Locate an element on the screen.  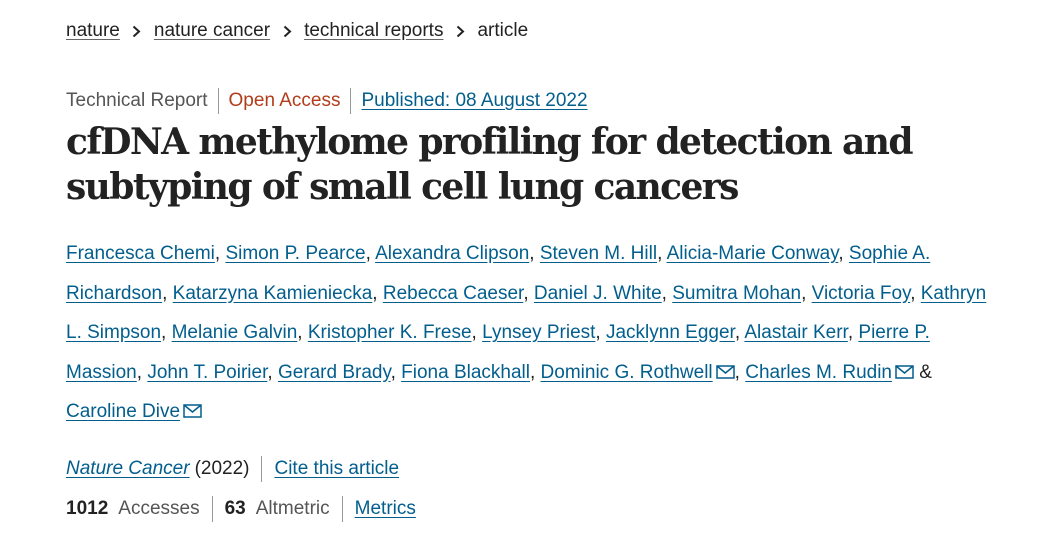
author-link: John T. Poirier is located at coordinates (207, 372).